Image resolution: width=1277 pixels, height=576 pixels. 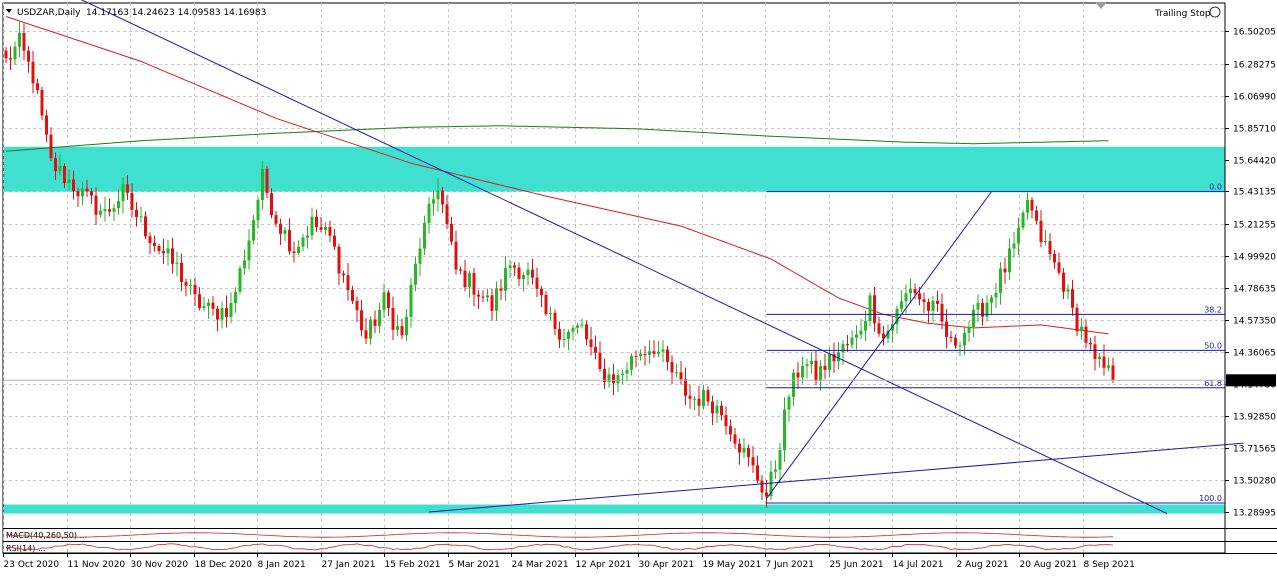 I want to click on zone-rect, so click(x=614, y=169).